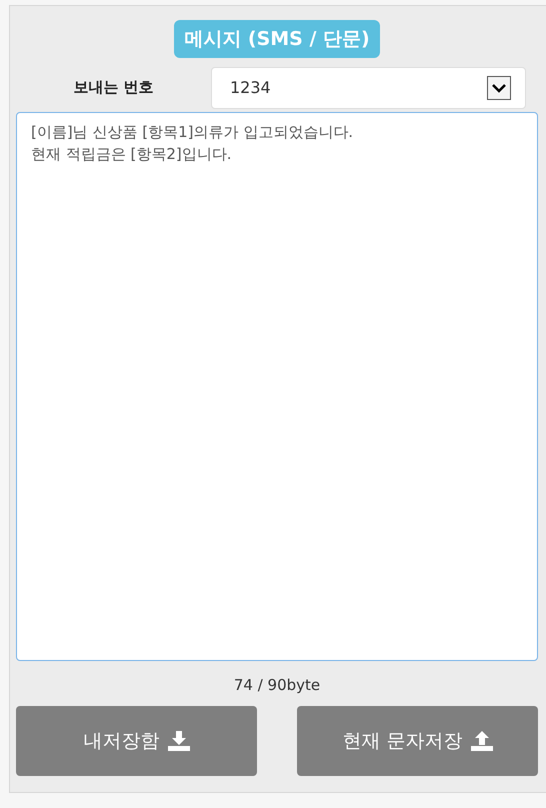 This screenshot has height=808, width=546. Describe the element at coordinates (481, 741) in the screenshot. I see `upload-icon` at that location.